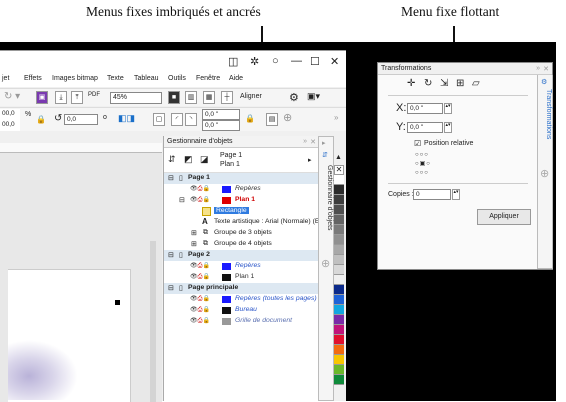 This screenshot has height=402, width=566. What do you see at coordinates (81, 148) in the screenshot?
I see `horizontal-ruler` at bounding box center [81, 148].